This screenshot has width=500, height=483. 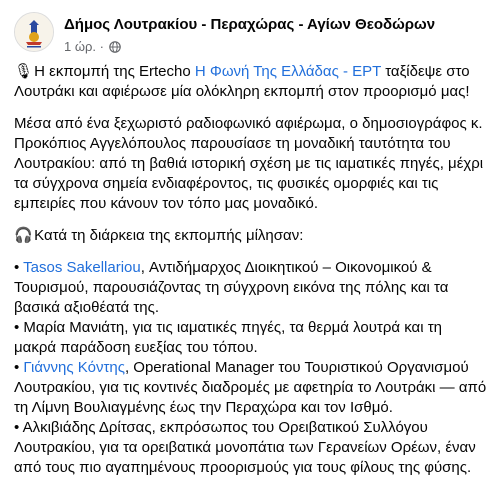 I want to click on person-mention-link: Tasos Sakellariou, so click(x=82, y=267).